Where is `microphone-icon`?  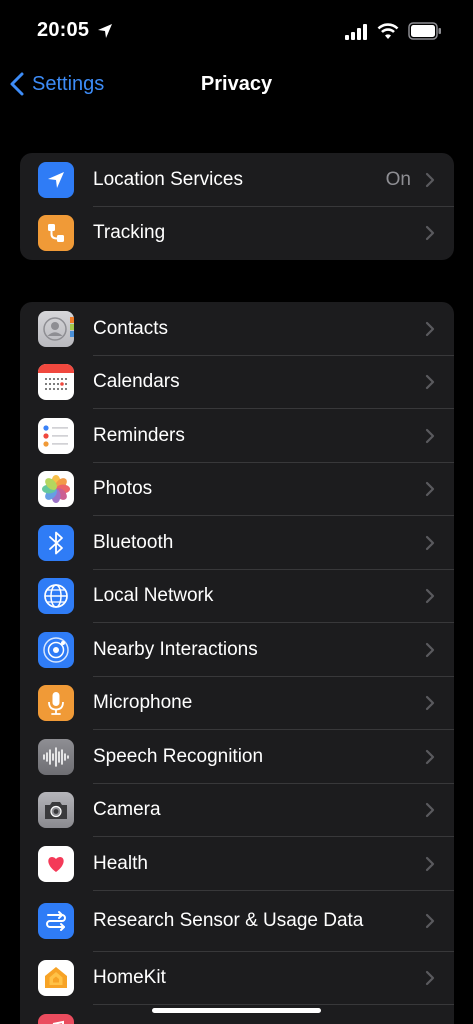
microphone-icon is located at coordinates (56, 704).